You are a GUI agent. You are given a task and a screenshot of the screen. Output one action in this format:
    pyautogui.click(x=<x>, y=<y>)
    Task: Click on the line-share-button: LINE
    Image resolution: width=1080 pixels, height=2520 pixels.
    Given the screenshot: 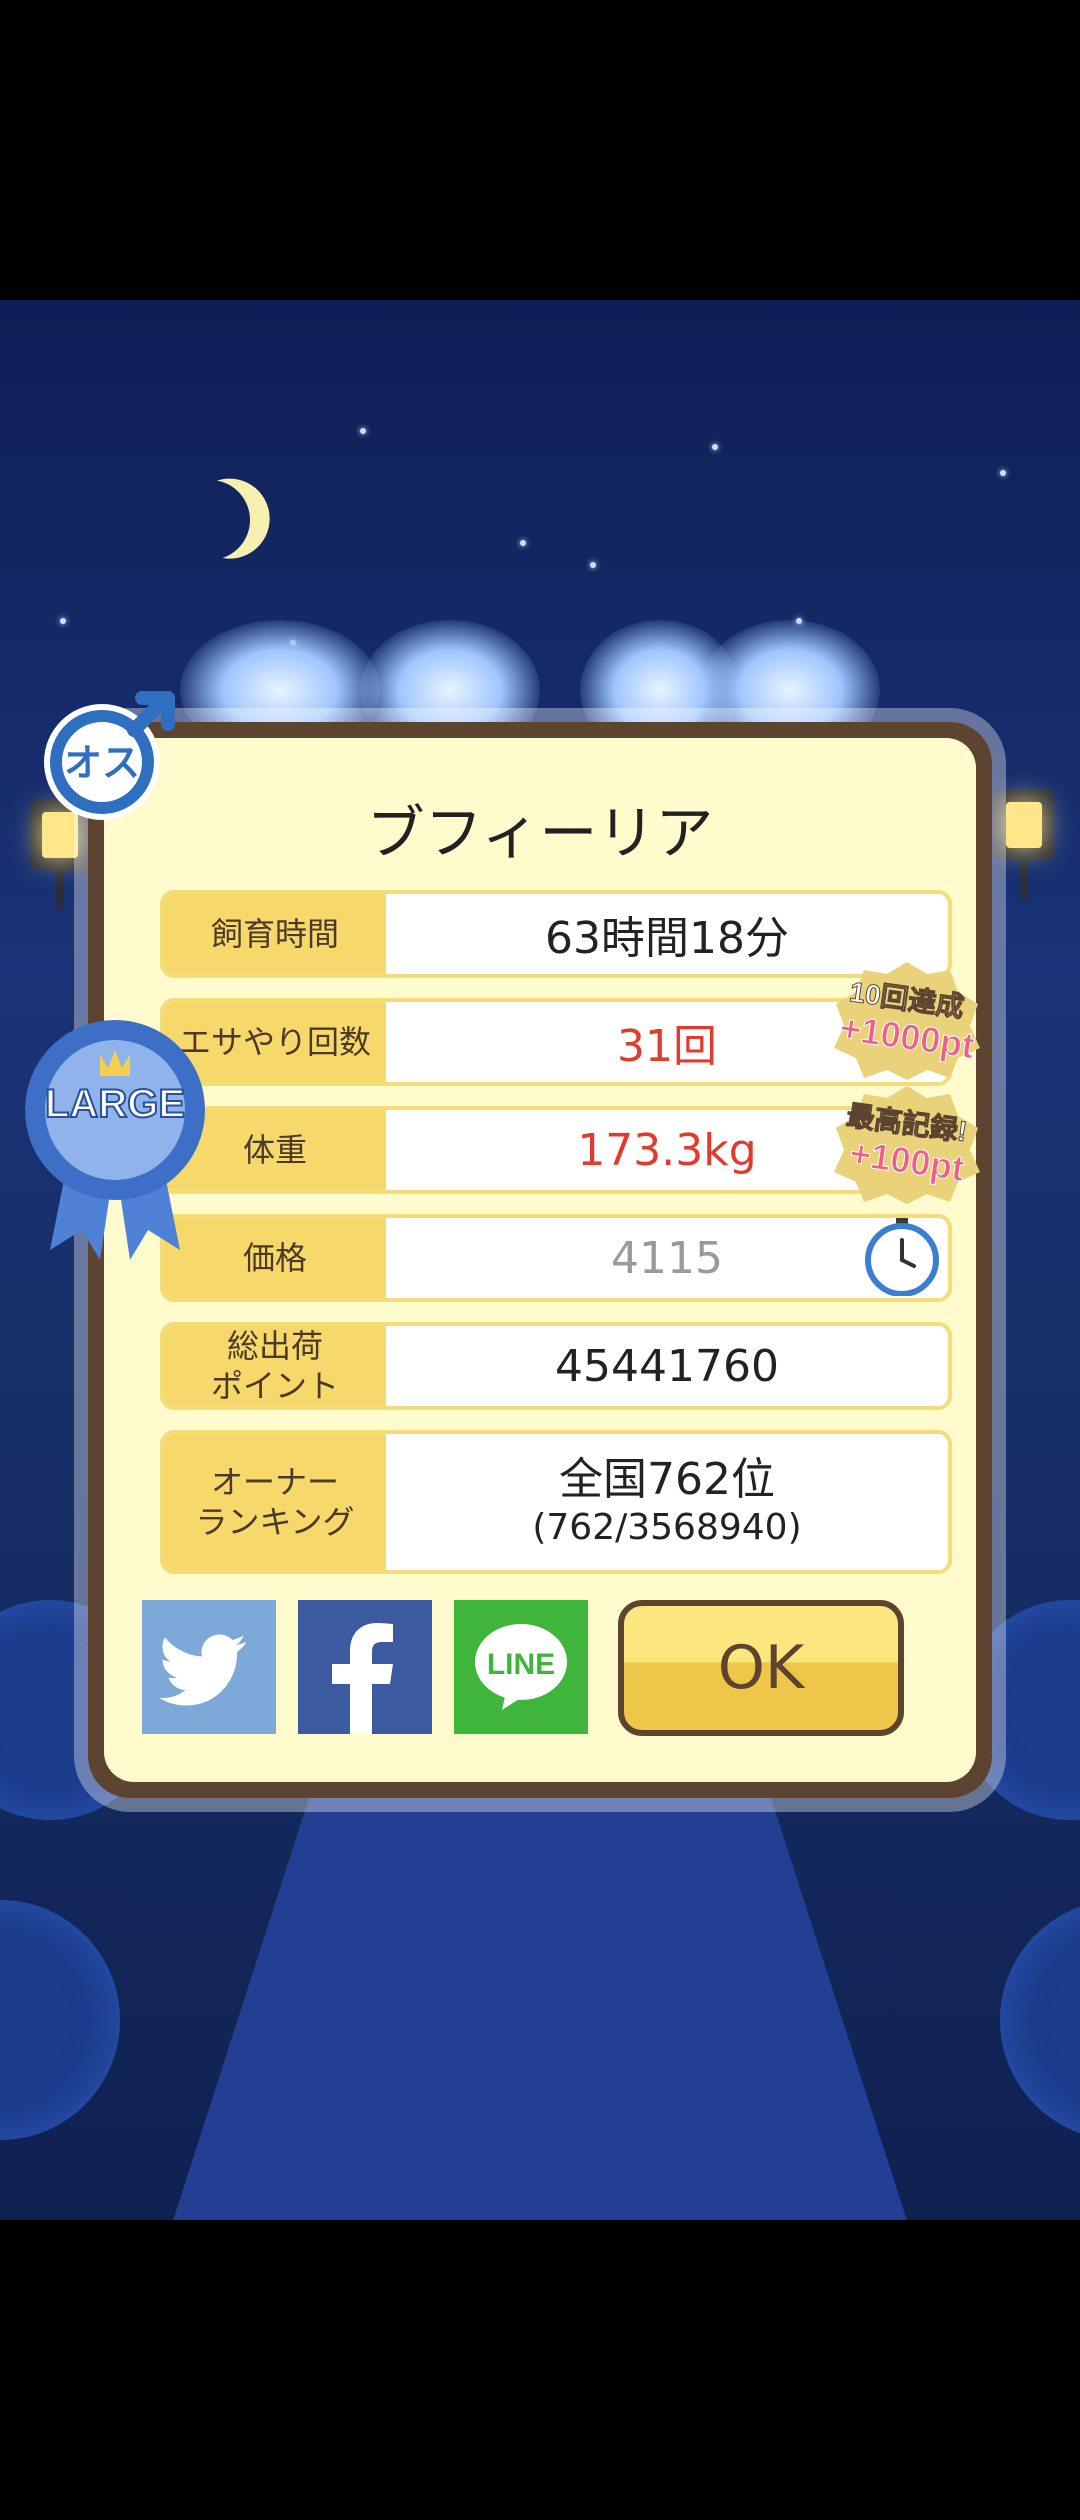 What is the action you would take?
    pyautogui.click(x=521, y=1667)
    